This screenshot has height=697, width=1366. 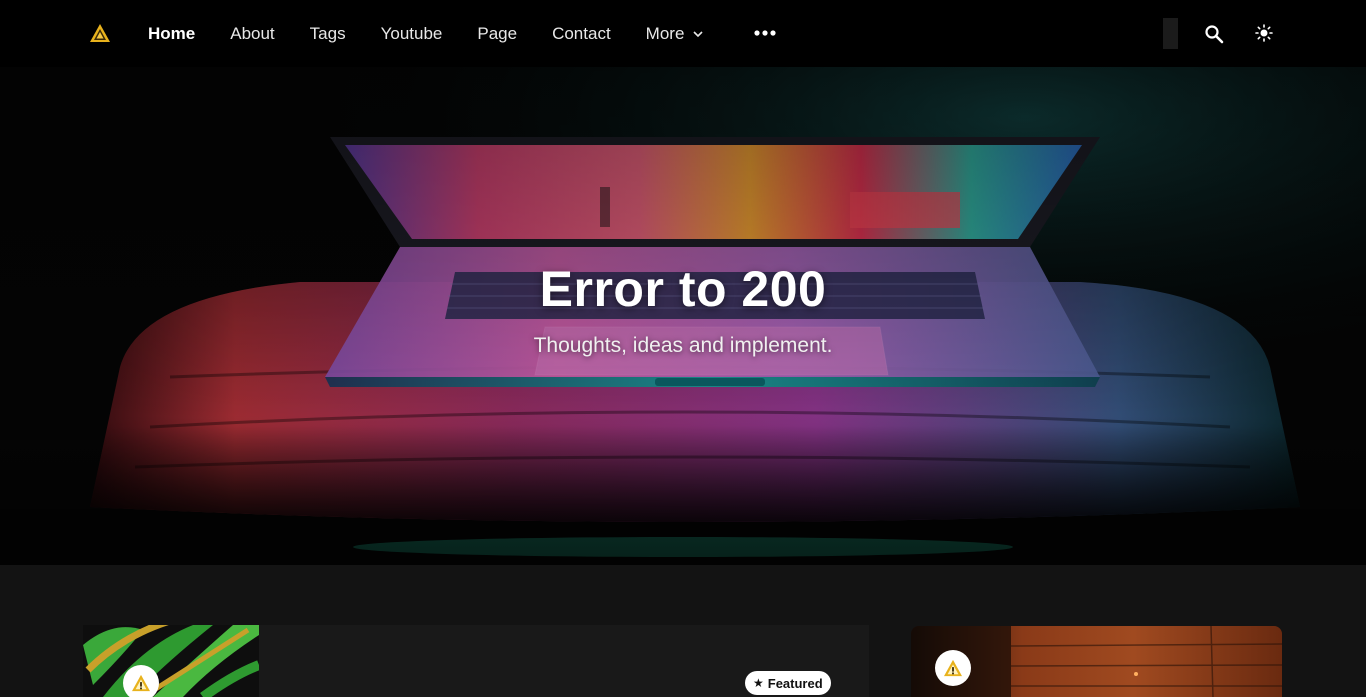 I want to click on nav-item-tags: Tags, so click(x=328, y=34).